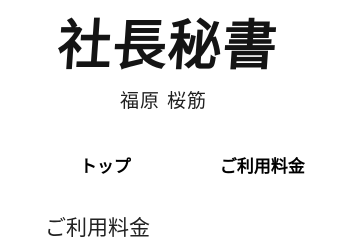  Describe the element at coordinates (97, 228) in the screenshot. I see `page-title: ご利用料金` at that location.